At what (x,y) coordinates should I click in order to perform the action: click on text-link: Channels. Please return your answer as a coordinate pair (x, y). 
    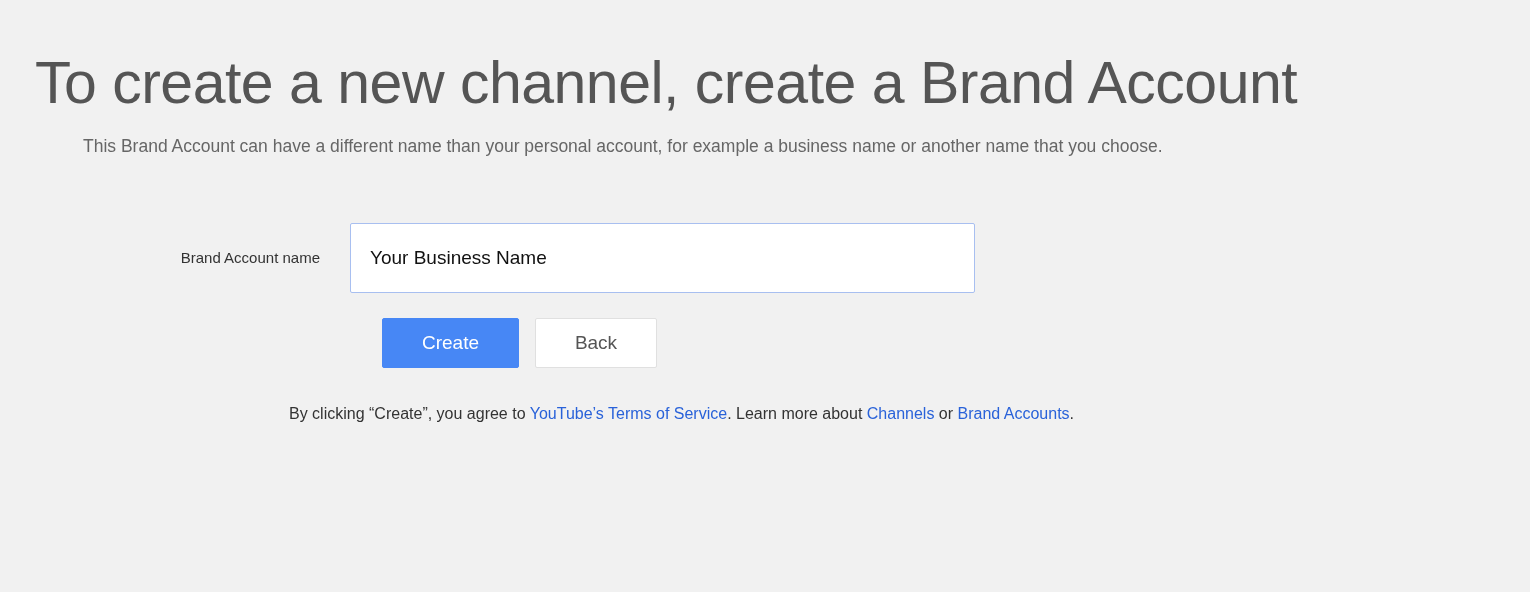
    Looking at the image, I should click on (900, 414).